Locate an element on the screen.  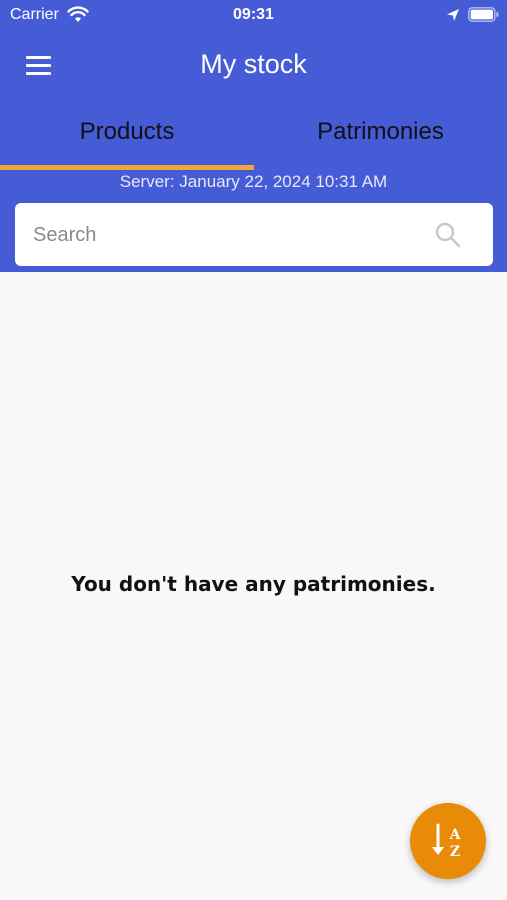
sort-alpha-icon: A Z is located at coordinates (447, 841).